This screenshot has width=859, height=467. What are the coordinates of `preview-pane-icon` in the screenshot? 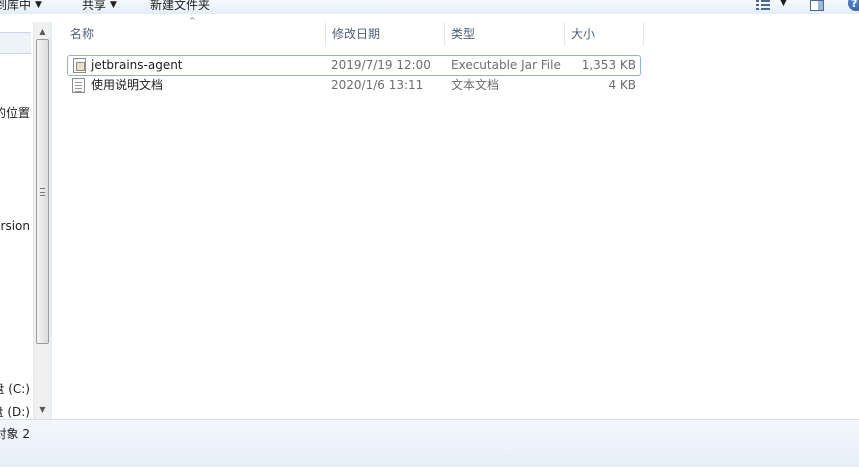 It's located at (817, 5).